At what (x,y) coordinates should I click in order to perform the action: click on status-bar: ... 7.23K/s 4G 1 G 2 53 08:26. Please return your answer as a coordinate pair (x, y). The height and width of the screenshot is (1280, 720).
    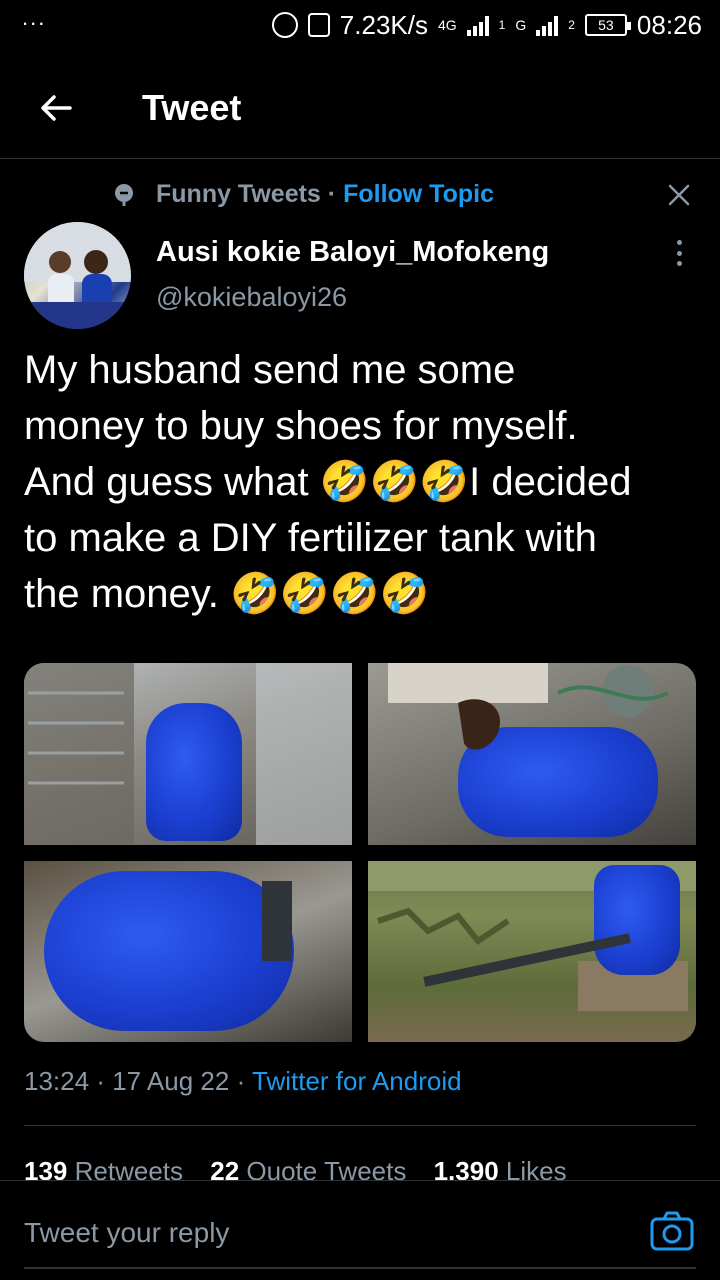
    Looking at the image, I should click on (360, 25).